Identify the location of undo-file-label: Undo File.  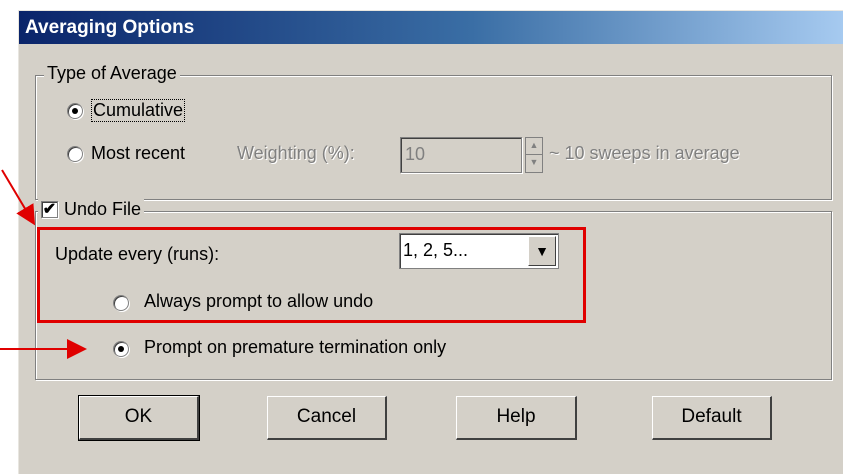
(102, 209).